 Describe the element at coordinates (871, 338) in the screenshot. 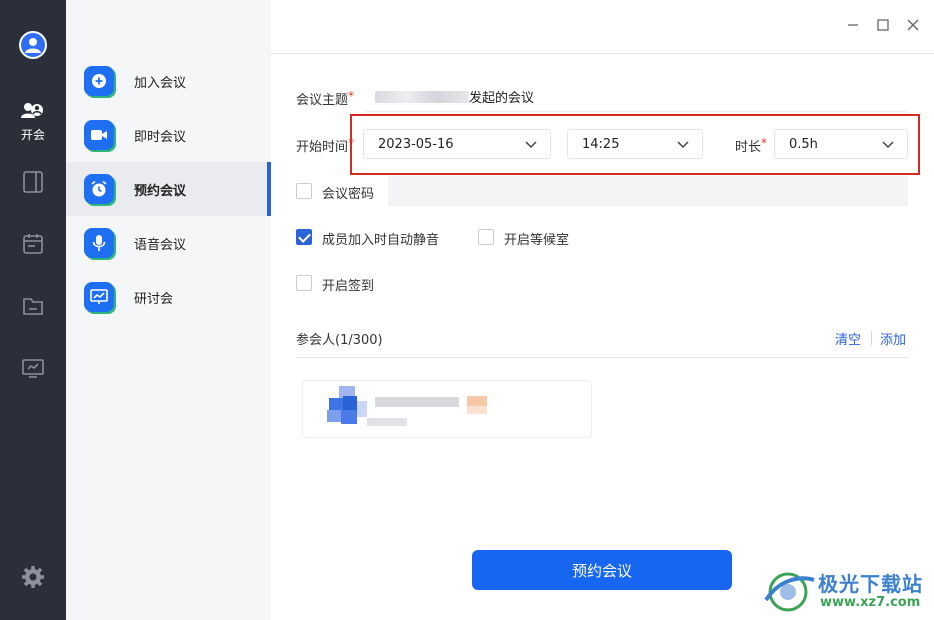

I see `link-separator` at that location.